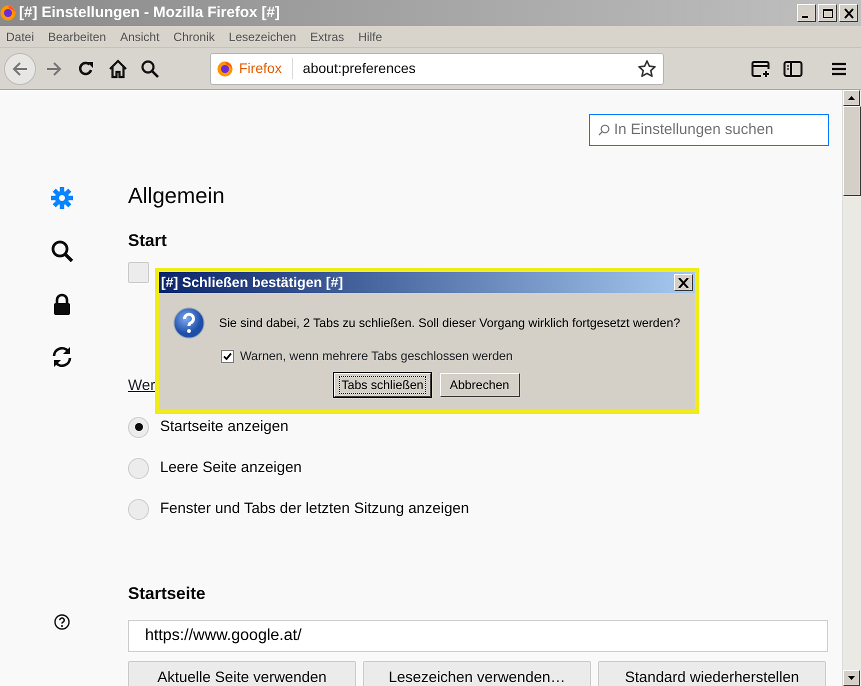 The height and width of the screenshot is (686, 861). I want to click on section-heading: Startseite, so click(167, 593).